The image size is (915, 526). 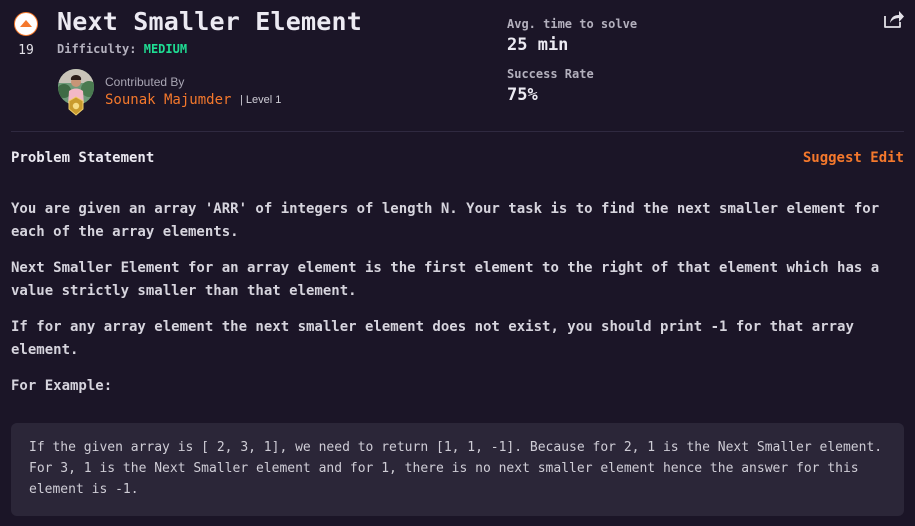 What do you see at coordinates (522, 95) in the screenshot?
I see `success-rate-value: 75%` at bounding box center [522, 95].